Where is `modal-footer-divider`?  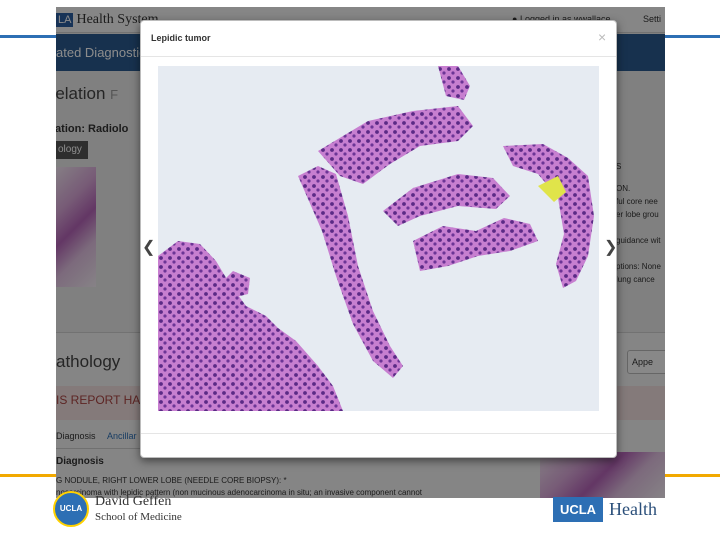
modal-footer-divider is located at coordinates (378, 433).